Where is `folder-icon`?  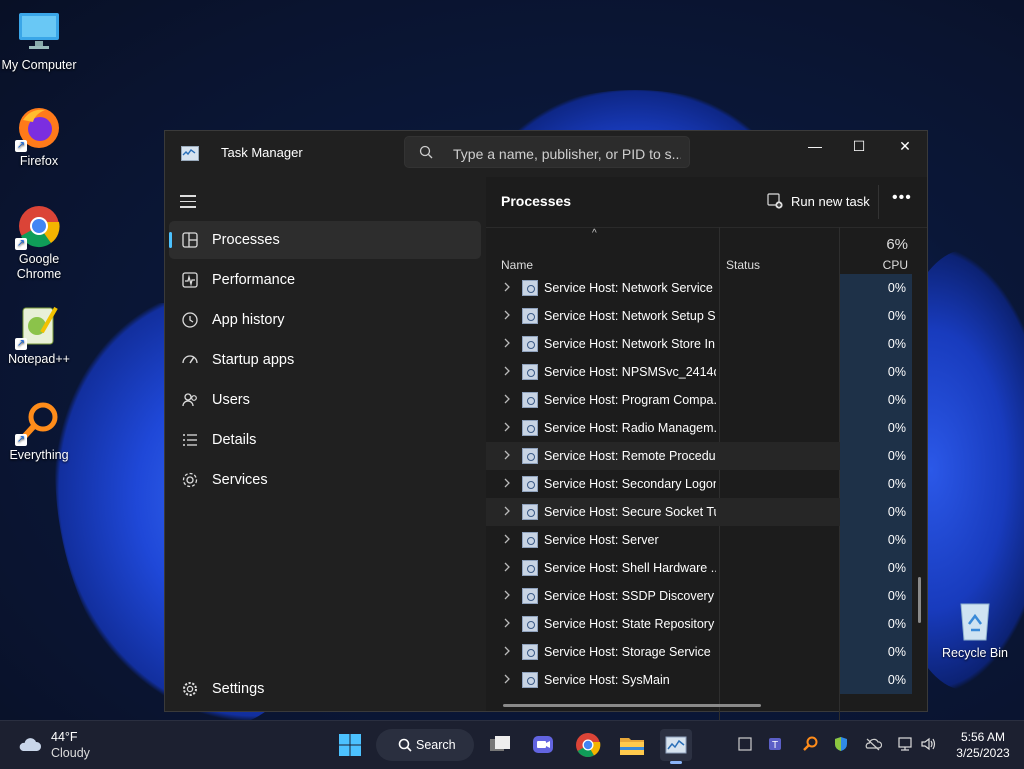 folder-icon is located at coordinates (632, 746).